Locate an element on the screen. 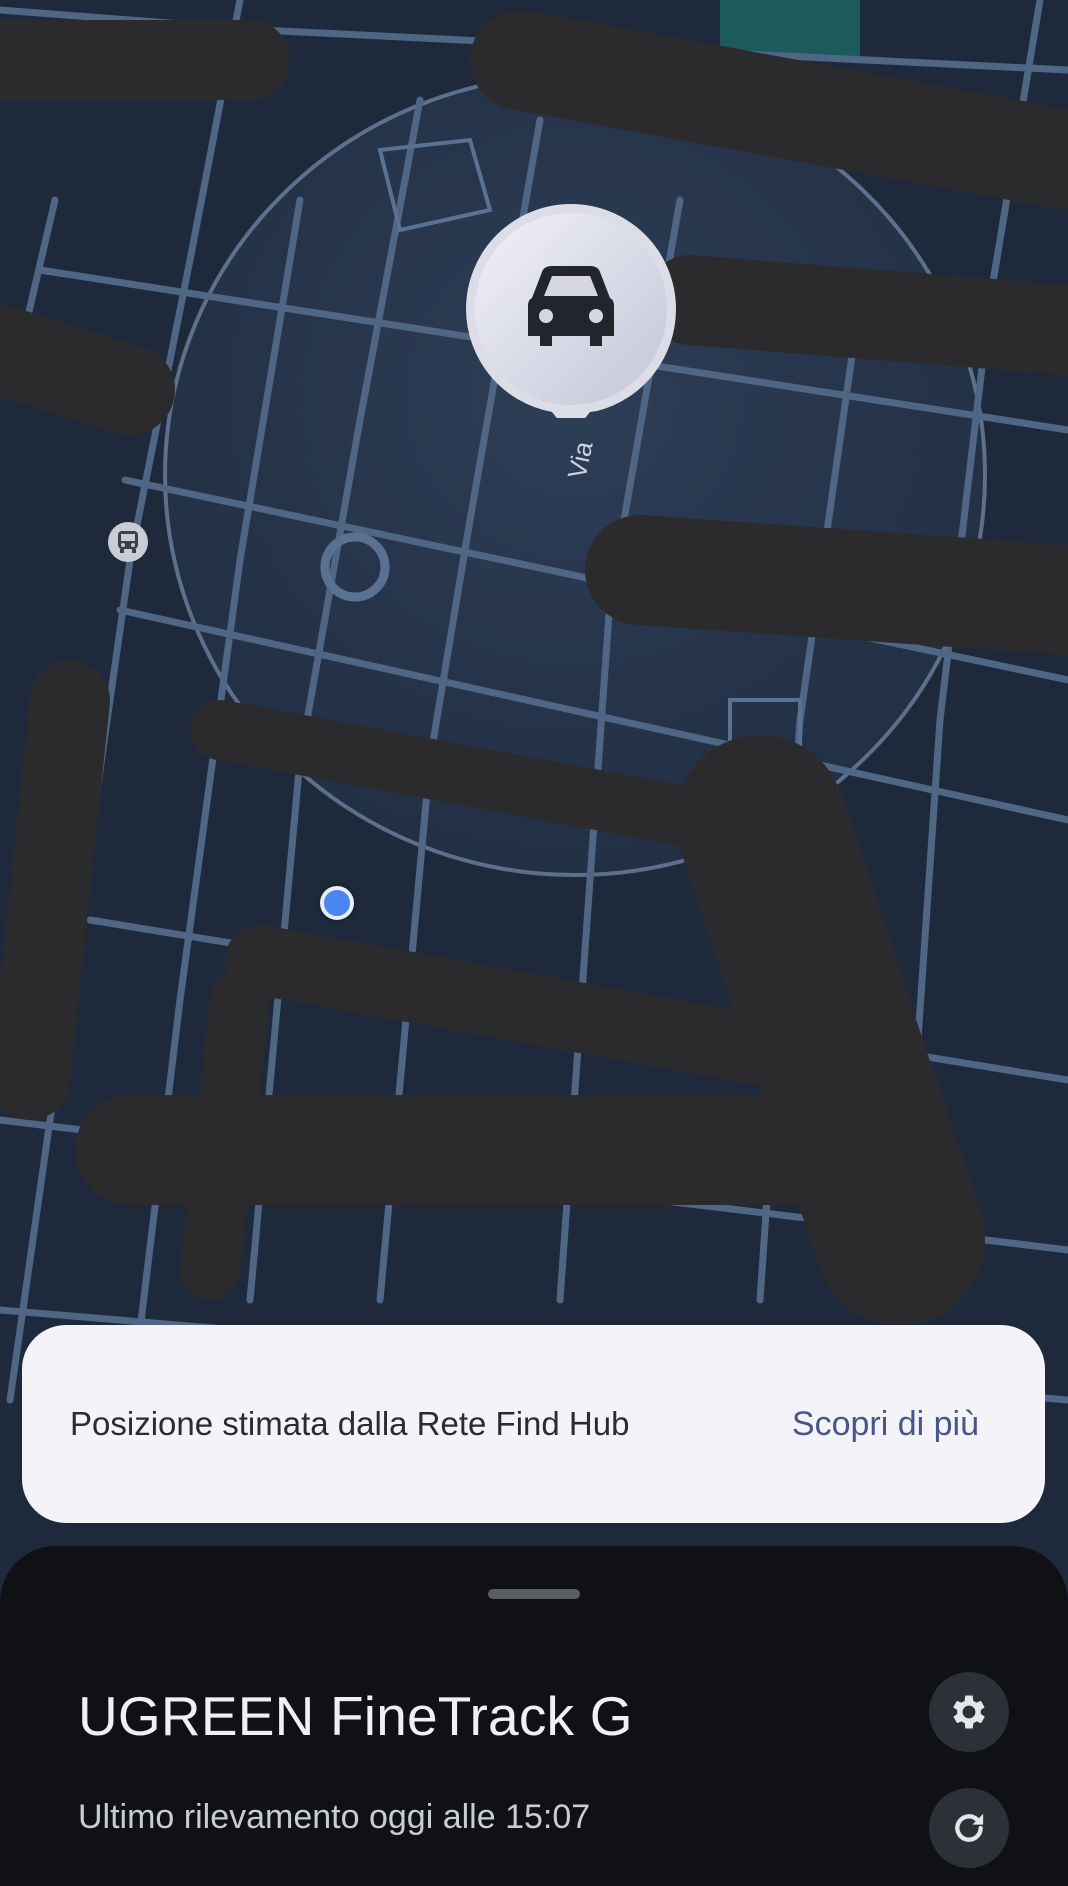 Image resolution: width=1068 pixels, height=1886 pixels. gear-icon is located at coordinates (969, 1712).